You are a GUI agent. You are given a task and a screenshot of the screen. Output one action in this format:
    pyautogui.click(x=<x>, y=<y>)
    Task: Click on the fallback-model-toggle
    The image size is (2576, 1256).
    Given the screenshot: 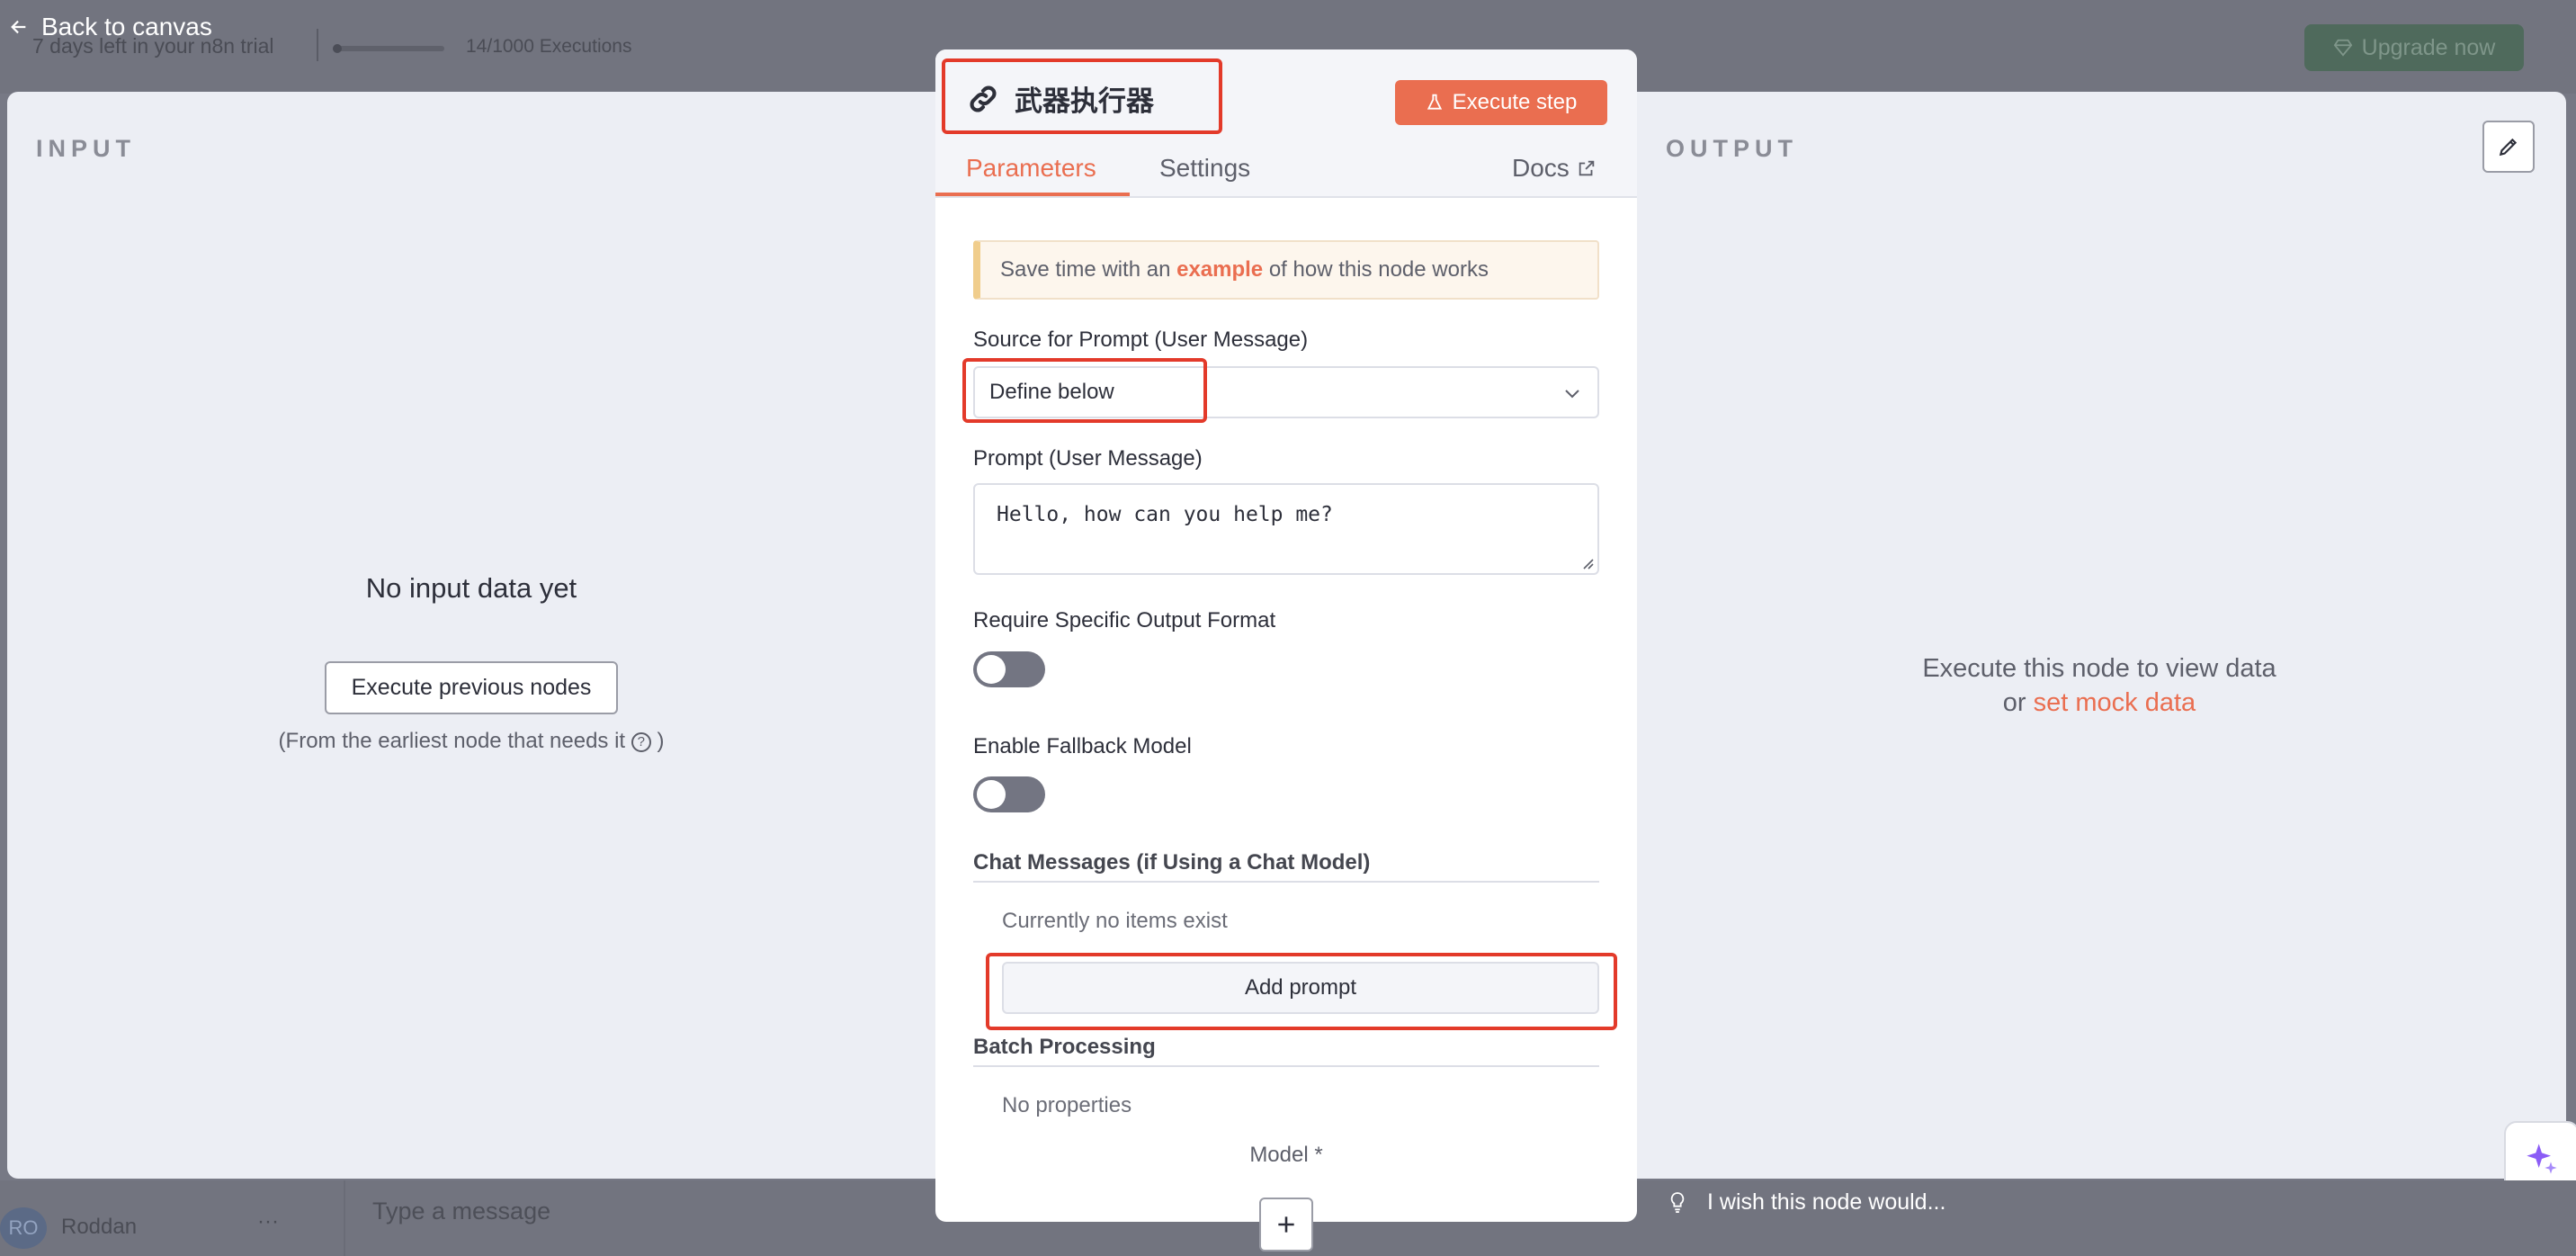 What is the action you would take?
    pyautogui.click(x=1009, y=794)
    